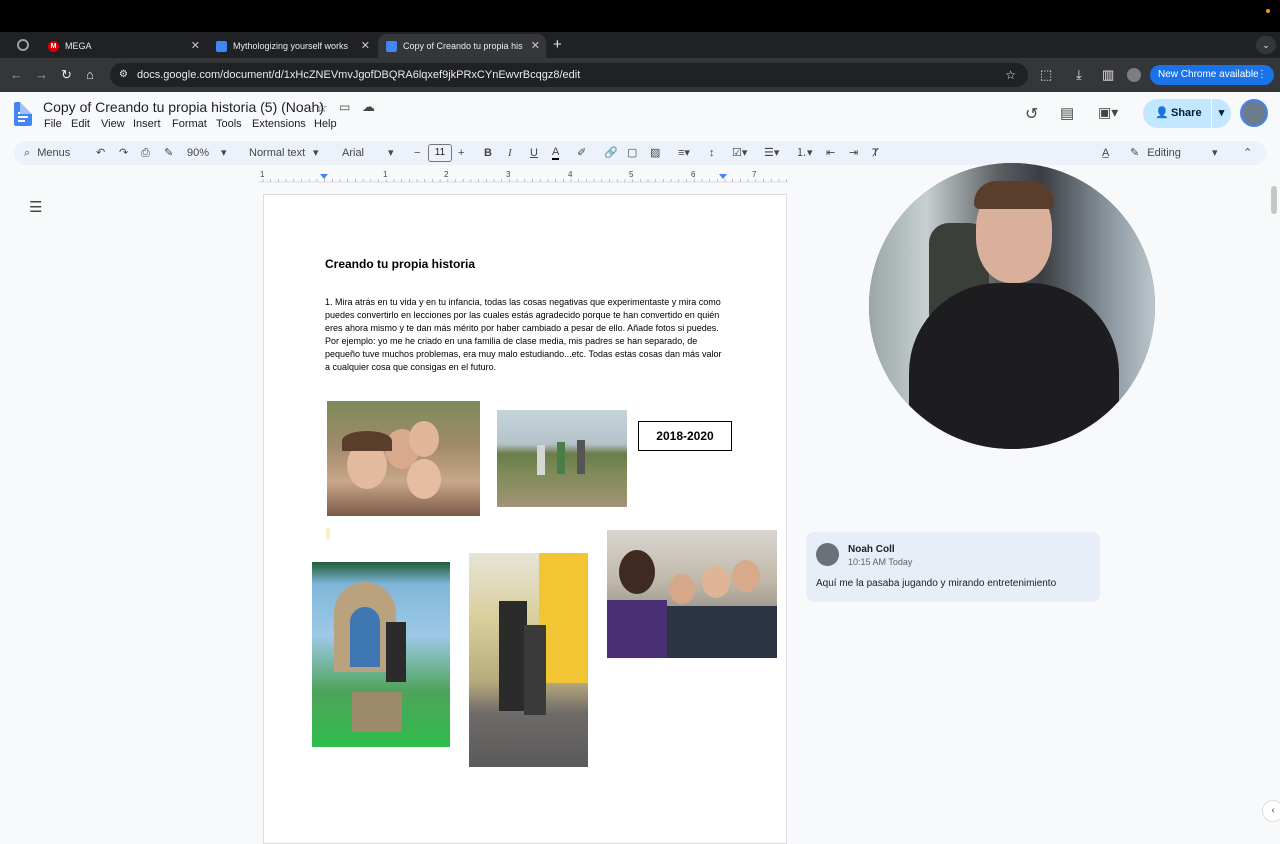 The image size is (1280, 844). Describe the element at coordinates (189, 124) in the screenshot. I see `menu-format: Format` at that location.